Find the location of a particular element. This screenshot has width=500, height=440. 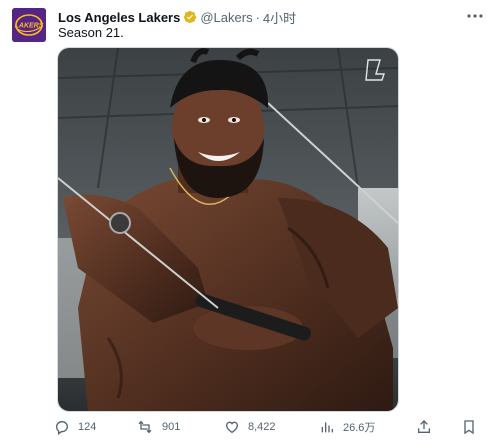

lakers-logo: LAKERS is located at coordinates (29, 25).